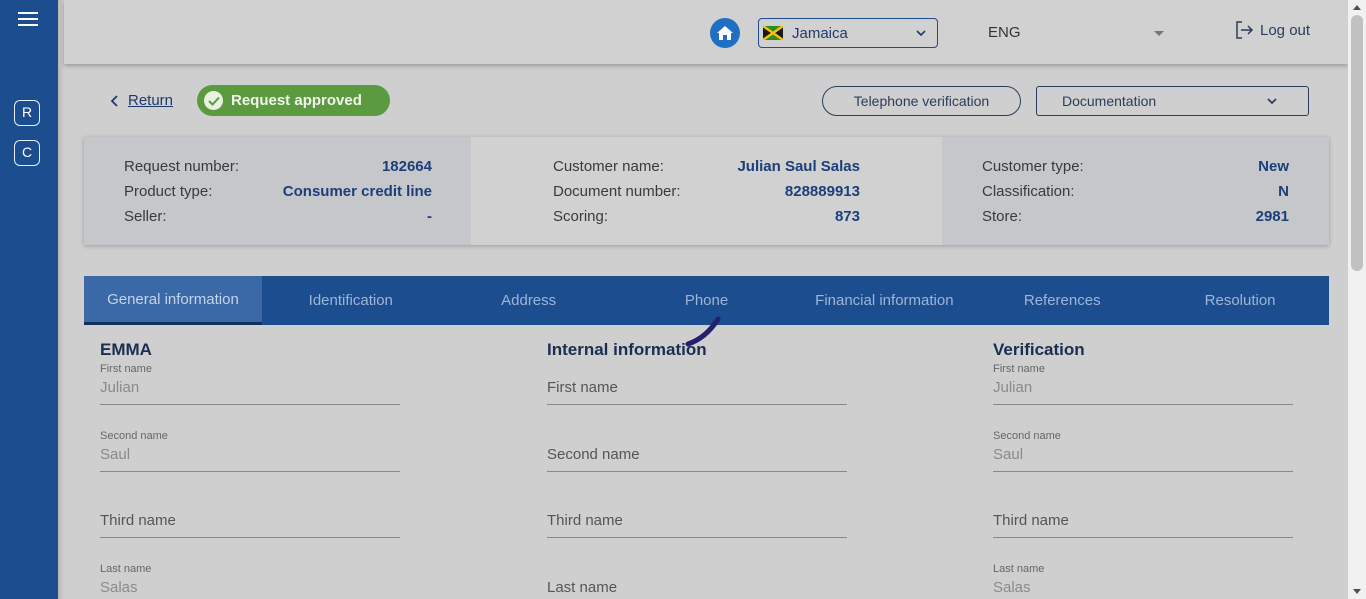  What do you see at coordinates (697, 581) in the screenshot?
I see `internal-last-name-field: Last name` at bounding box center [697, 581].